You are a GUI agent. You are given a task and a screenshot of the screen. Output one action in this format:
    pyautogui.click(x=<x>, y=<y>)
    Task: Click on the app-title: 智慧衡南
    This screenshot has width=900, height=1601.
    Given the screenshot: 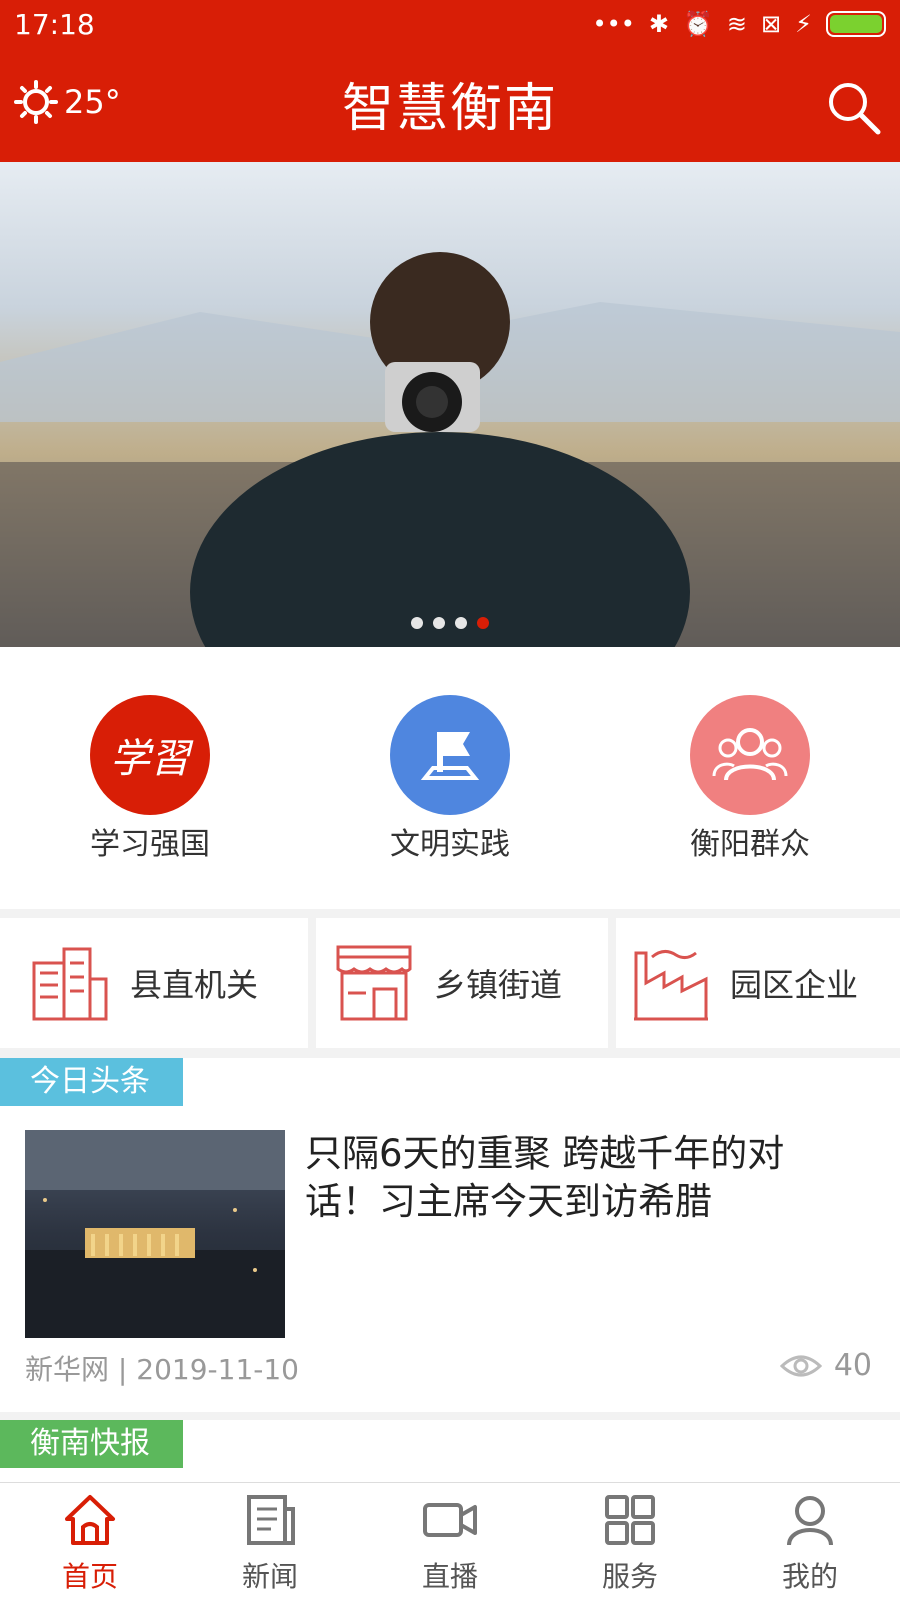 What is the action you would take?
    pyautogui.click(x=449, y=109)
    